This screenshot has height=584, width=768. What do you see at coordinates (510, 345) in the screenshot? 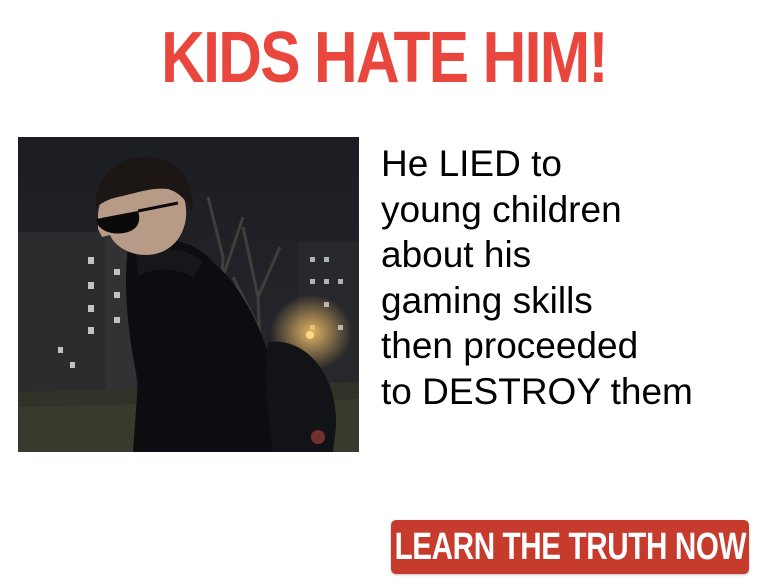
I see `story-line: then proceeded` at bounding box center [510, 345].